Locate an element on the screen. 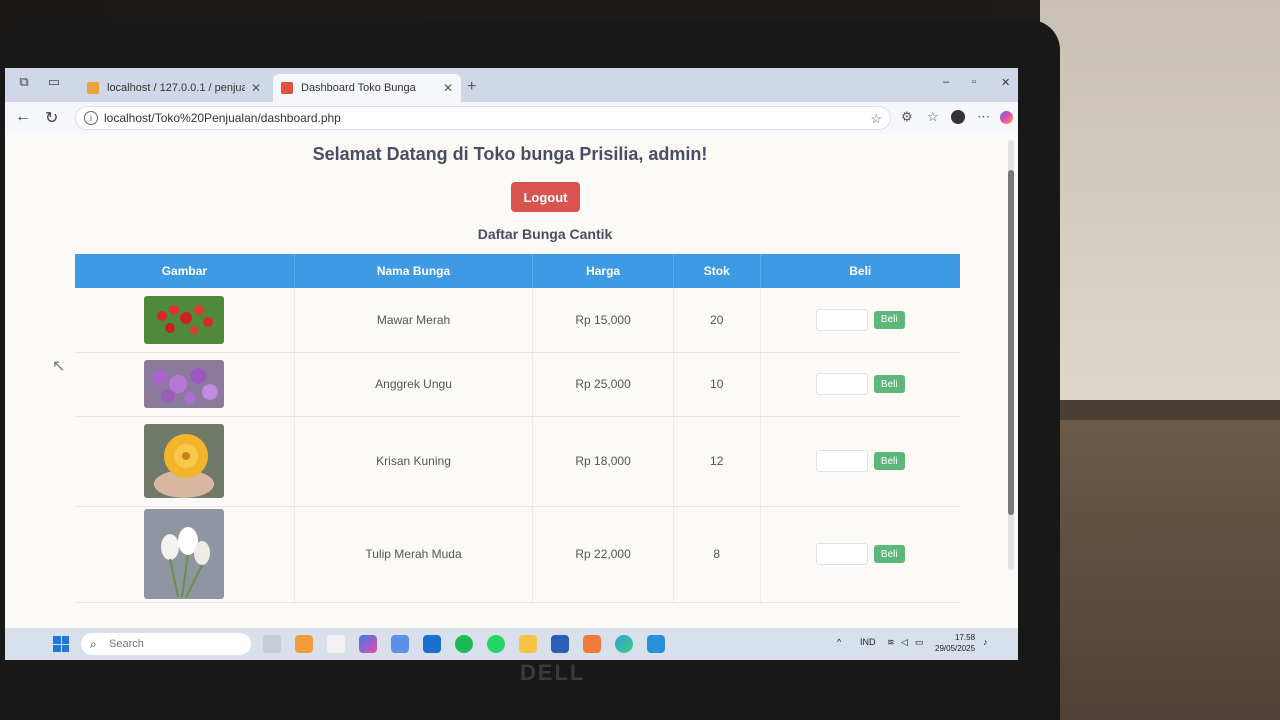 The image size is (1280, 720). site-info-icon: i is located at coordinates (91, 118).